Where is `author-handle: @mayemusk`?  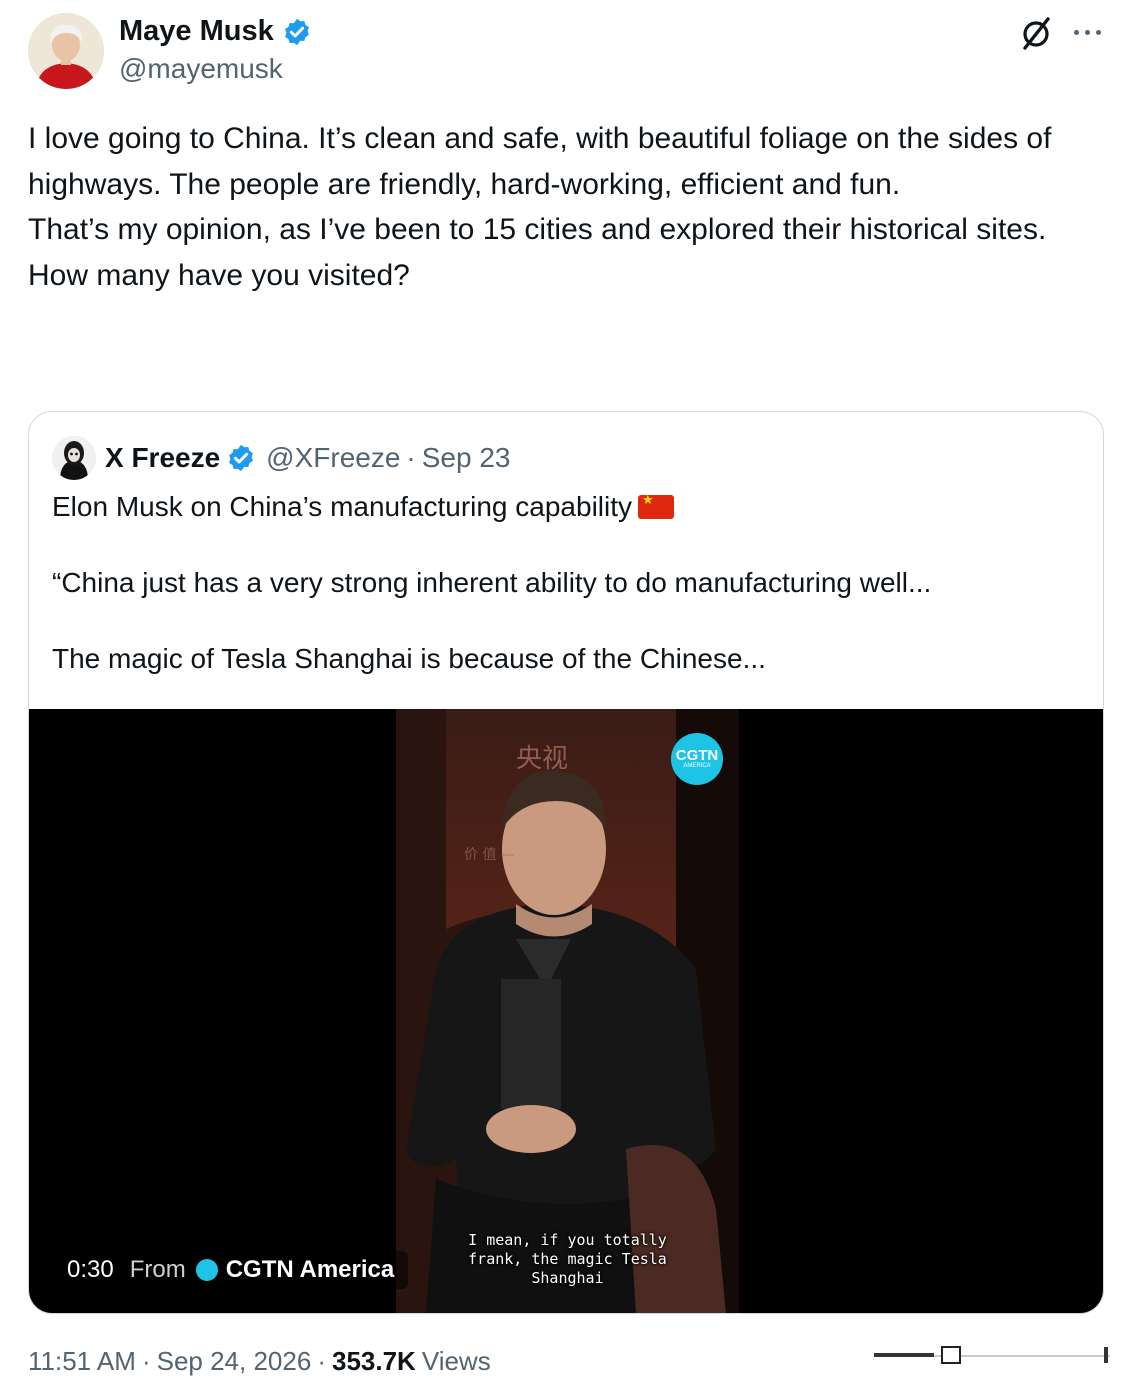
author-handle: @mayemusk is located at coordinates (201, 69).